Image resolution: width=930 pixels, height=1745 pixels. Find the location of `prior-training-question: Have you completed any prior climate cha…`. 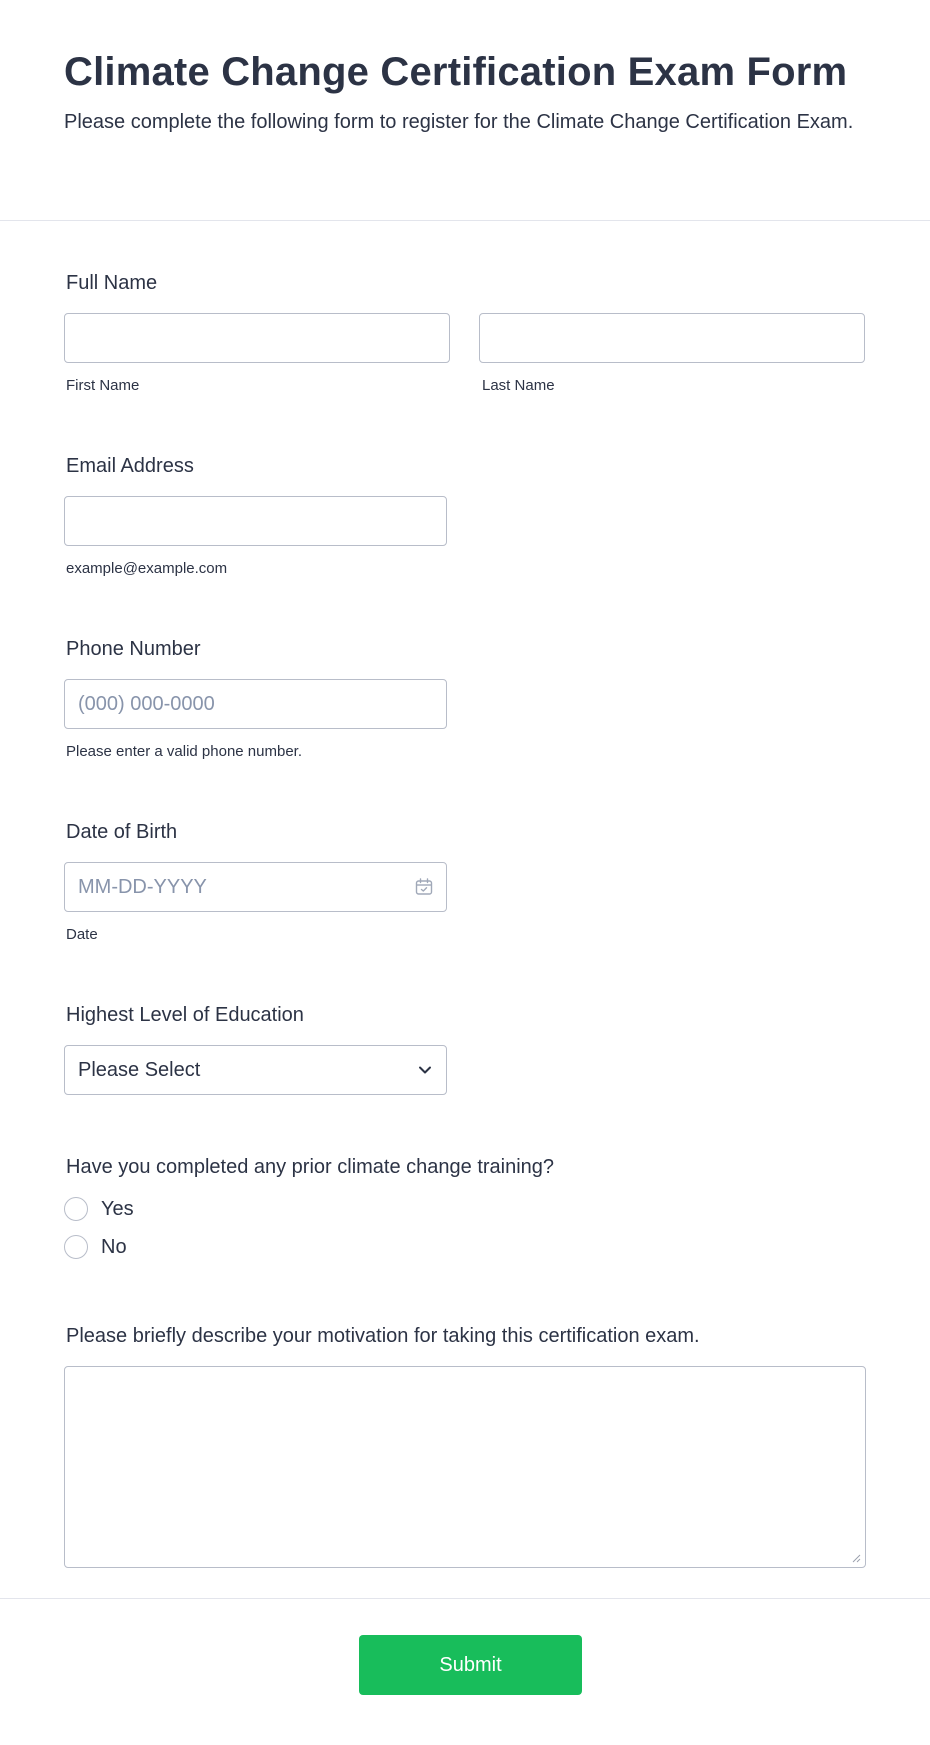

prior-training-question: Have you completed any prior climate cha… is located at coordinates (310, 1167).